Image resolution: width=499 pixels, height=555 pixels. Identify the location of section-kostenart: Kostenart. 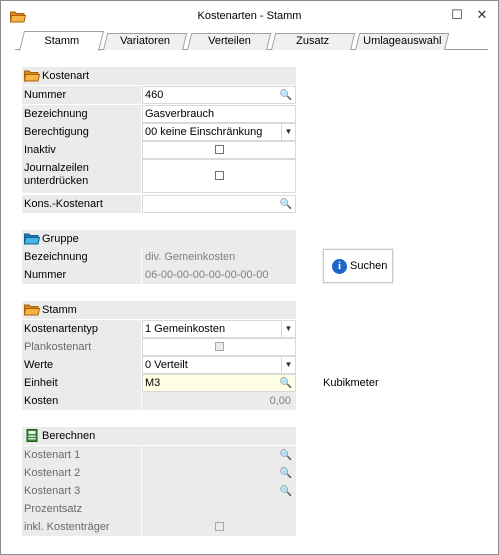
(159, 76).